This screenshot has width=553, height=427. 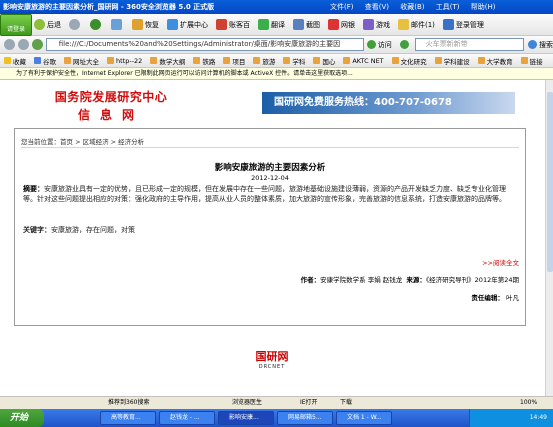 I want to click on fav-item: 收藏, so click(x=15, y=61).